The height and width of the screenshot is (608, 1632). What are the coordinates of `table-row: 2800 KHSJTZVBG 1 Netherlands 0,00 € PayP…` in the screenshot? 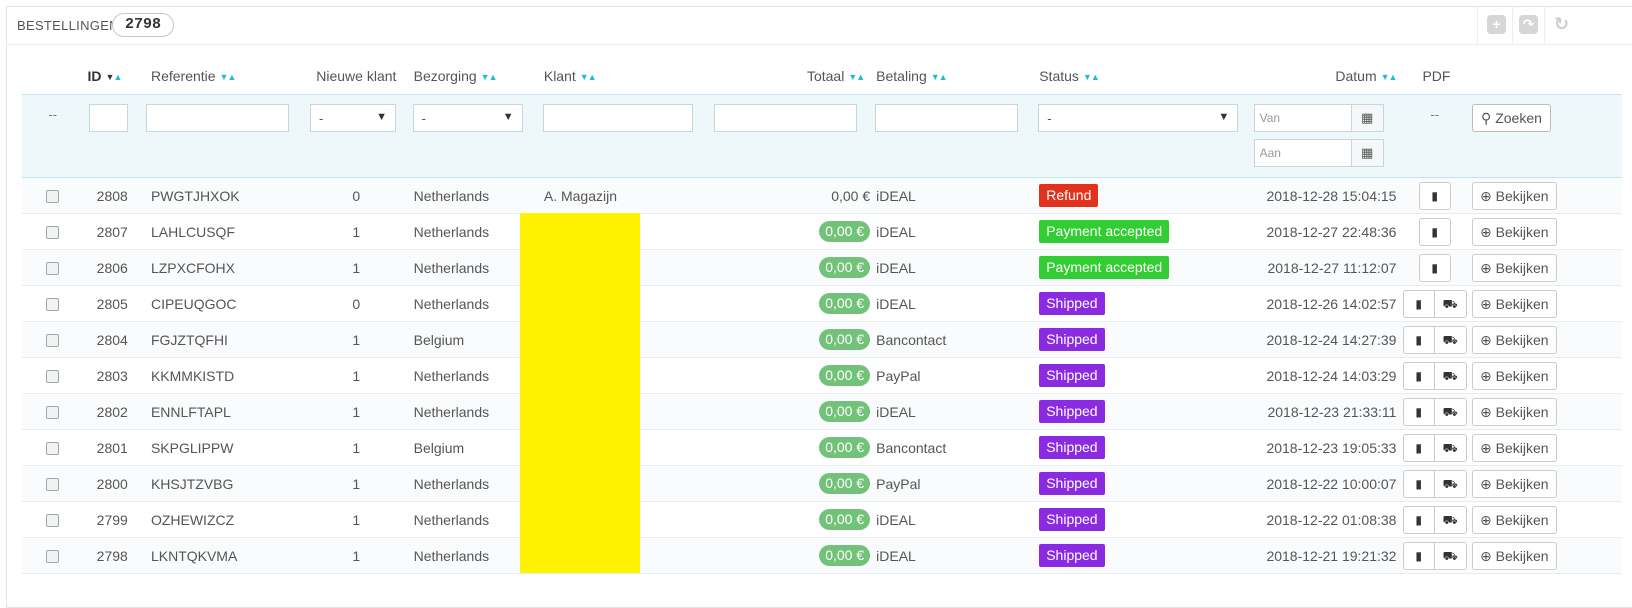 It's located at (822, 483).